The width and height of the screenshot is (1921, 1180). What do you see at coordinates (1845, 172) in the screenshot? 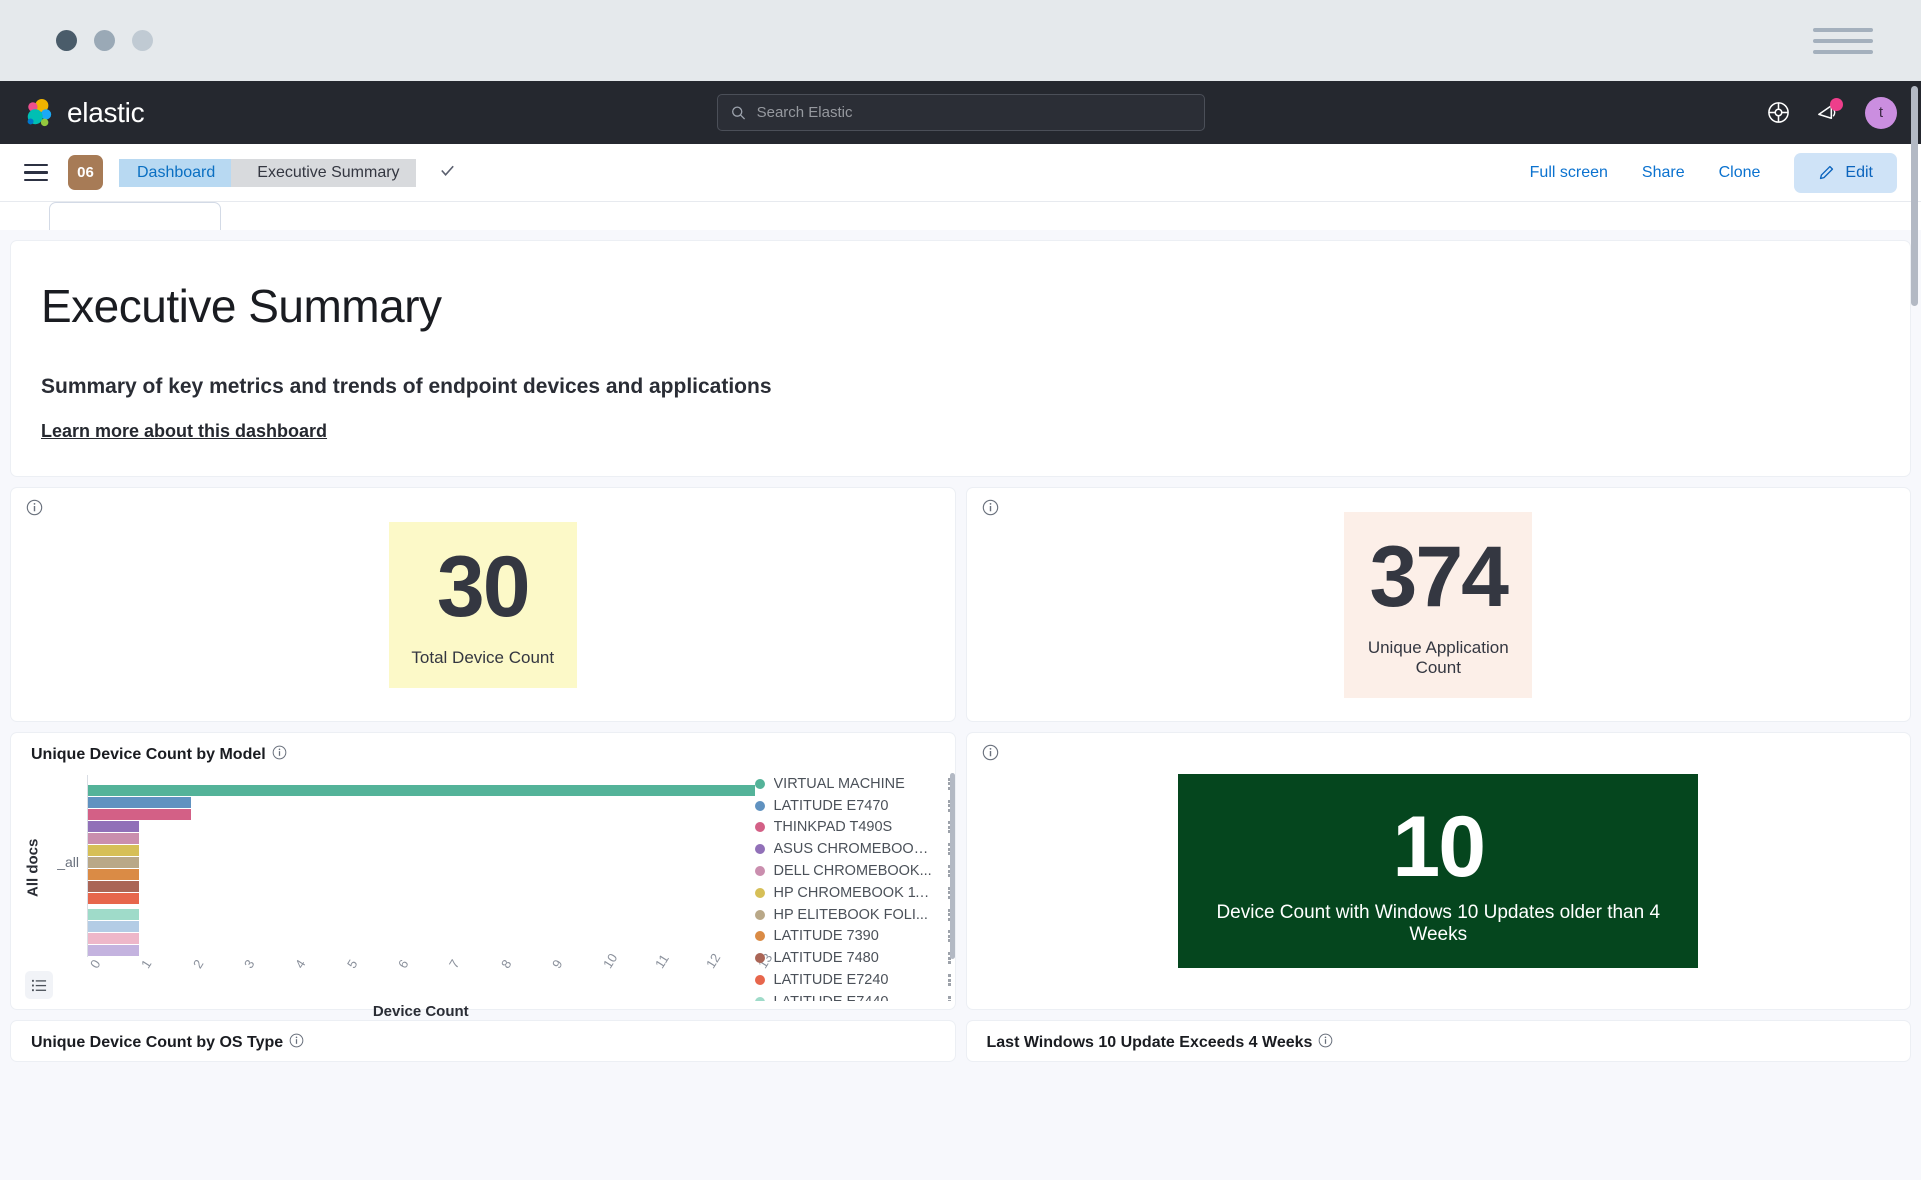
I see `edit-button: Edit` at bounding box center [1845, 172].